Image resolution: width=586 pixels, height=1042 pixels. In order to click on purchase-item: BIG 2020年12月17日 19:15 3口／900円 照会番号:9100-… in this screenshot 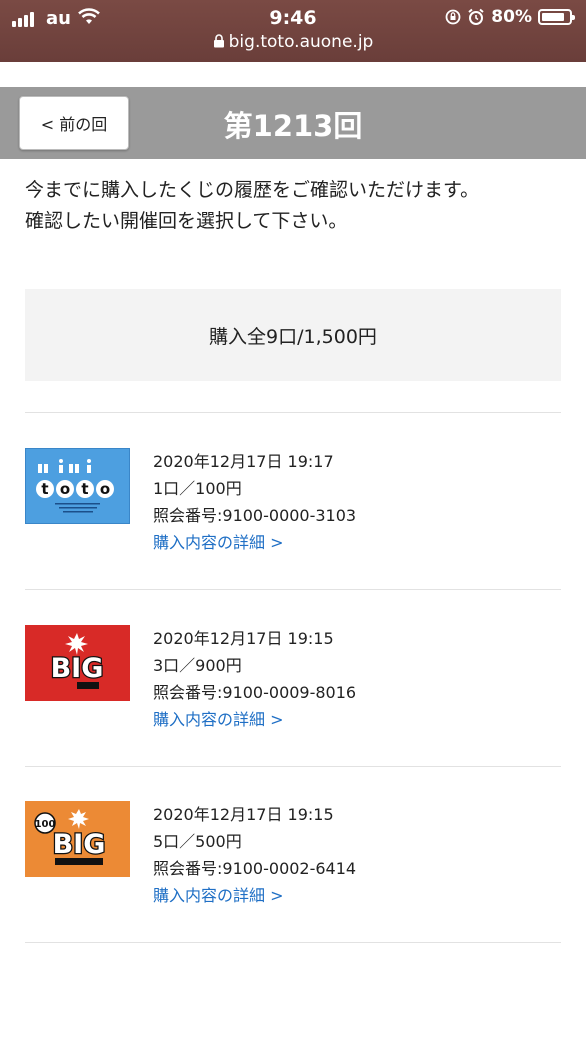, I will do `click(293, 690)`.